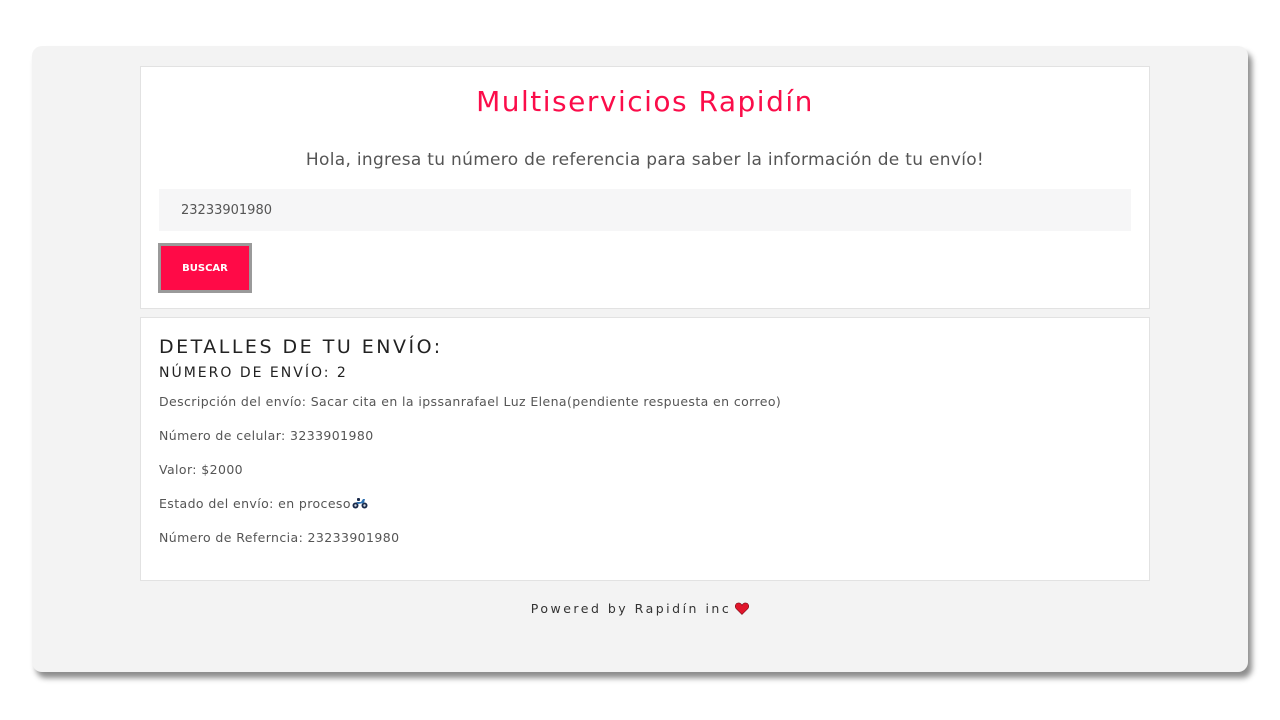  What do you see at coordinates (631, 608) in the screenshot?
I see `footer-text: Powered by Rapidín inc` at bounding box center [631, 608].